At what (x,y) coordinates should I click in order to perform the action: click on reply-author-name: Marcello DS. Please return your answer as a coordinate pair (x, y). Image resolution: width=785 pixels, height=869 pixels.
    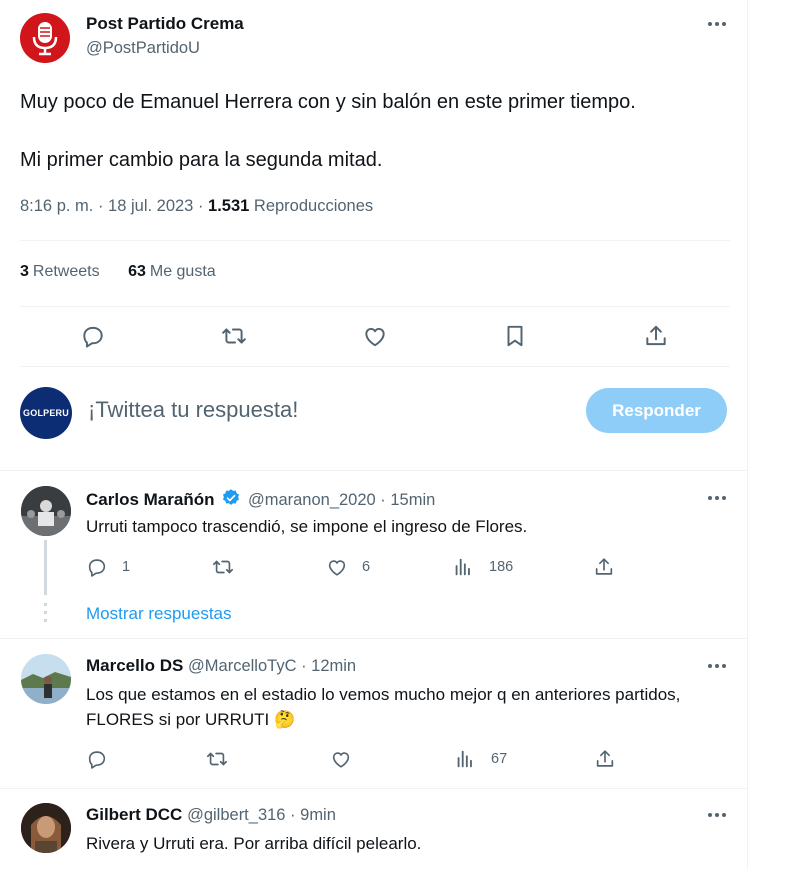
    Looking at the image, I should click on (134, 665).